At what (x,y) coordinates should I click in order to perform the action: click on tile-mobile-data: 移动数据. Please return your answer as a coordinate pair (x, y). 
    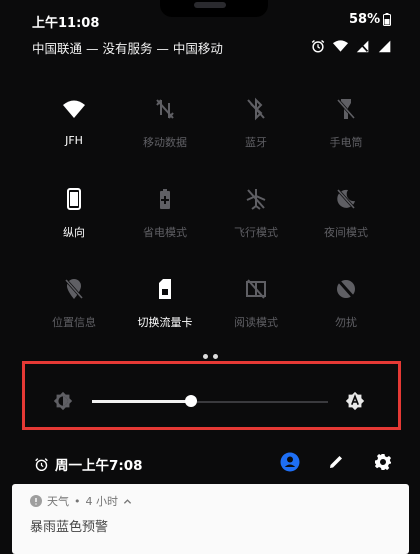
    Looking at the image, I should click on (165, 132).